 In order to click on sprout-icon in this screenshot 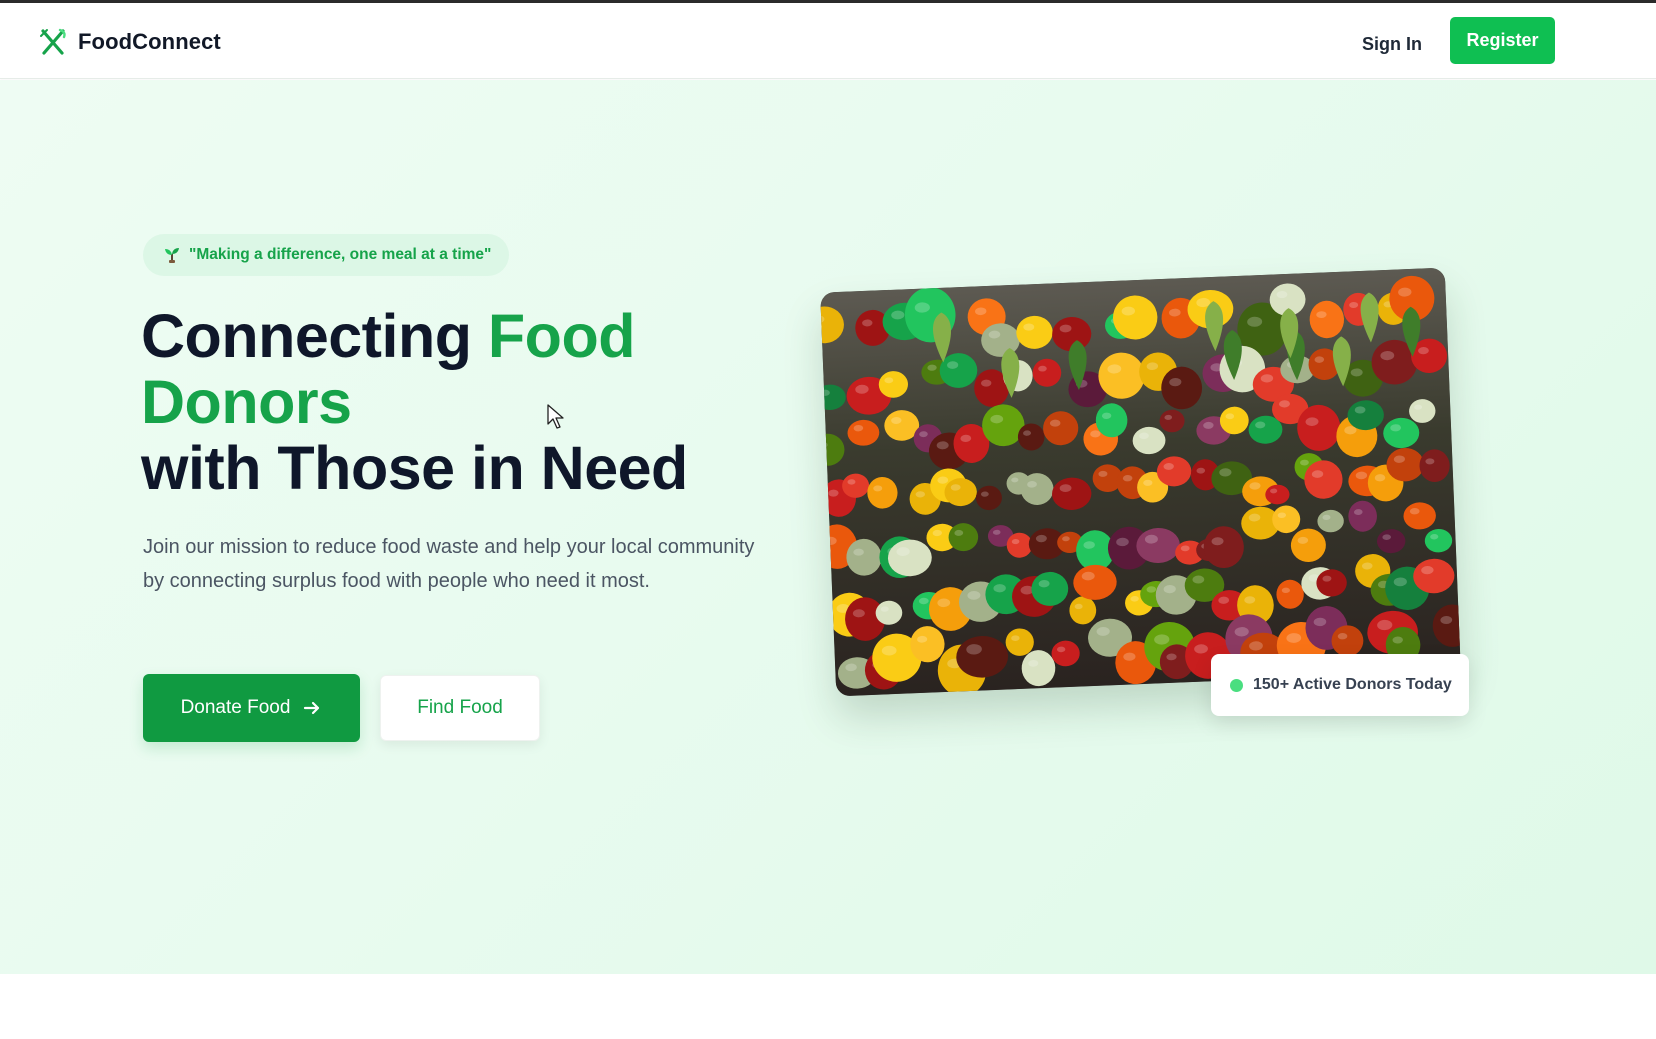, I will do `click(172, 255)`.